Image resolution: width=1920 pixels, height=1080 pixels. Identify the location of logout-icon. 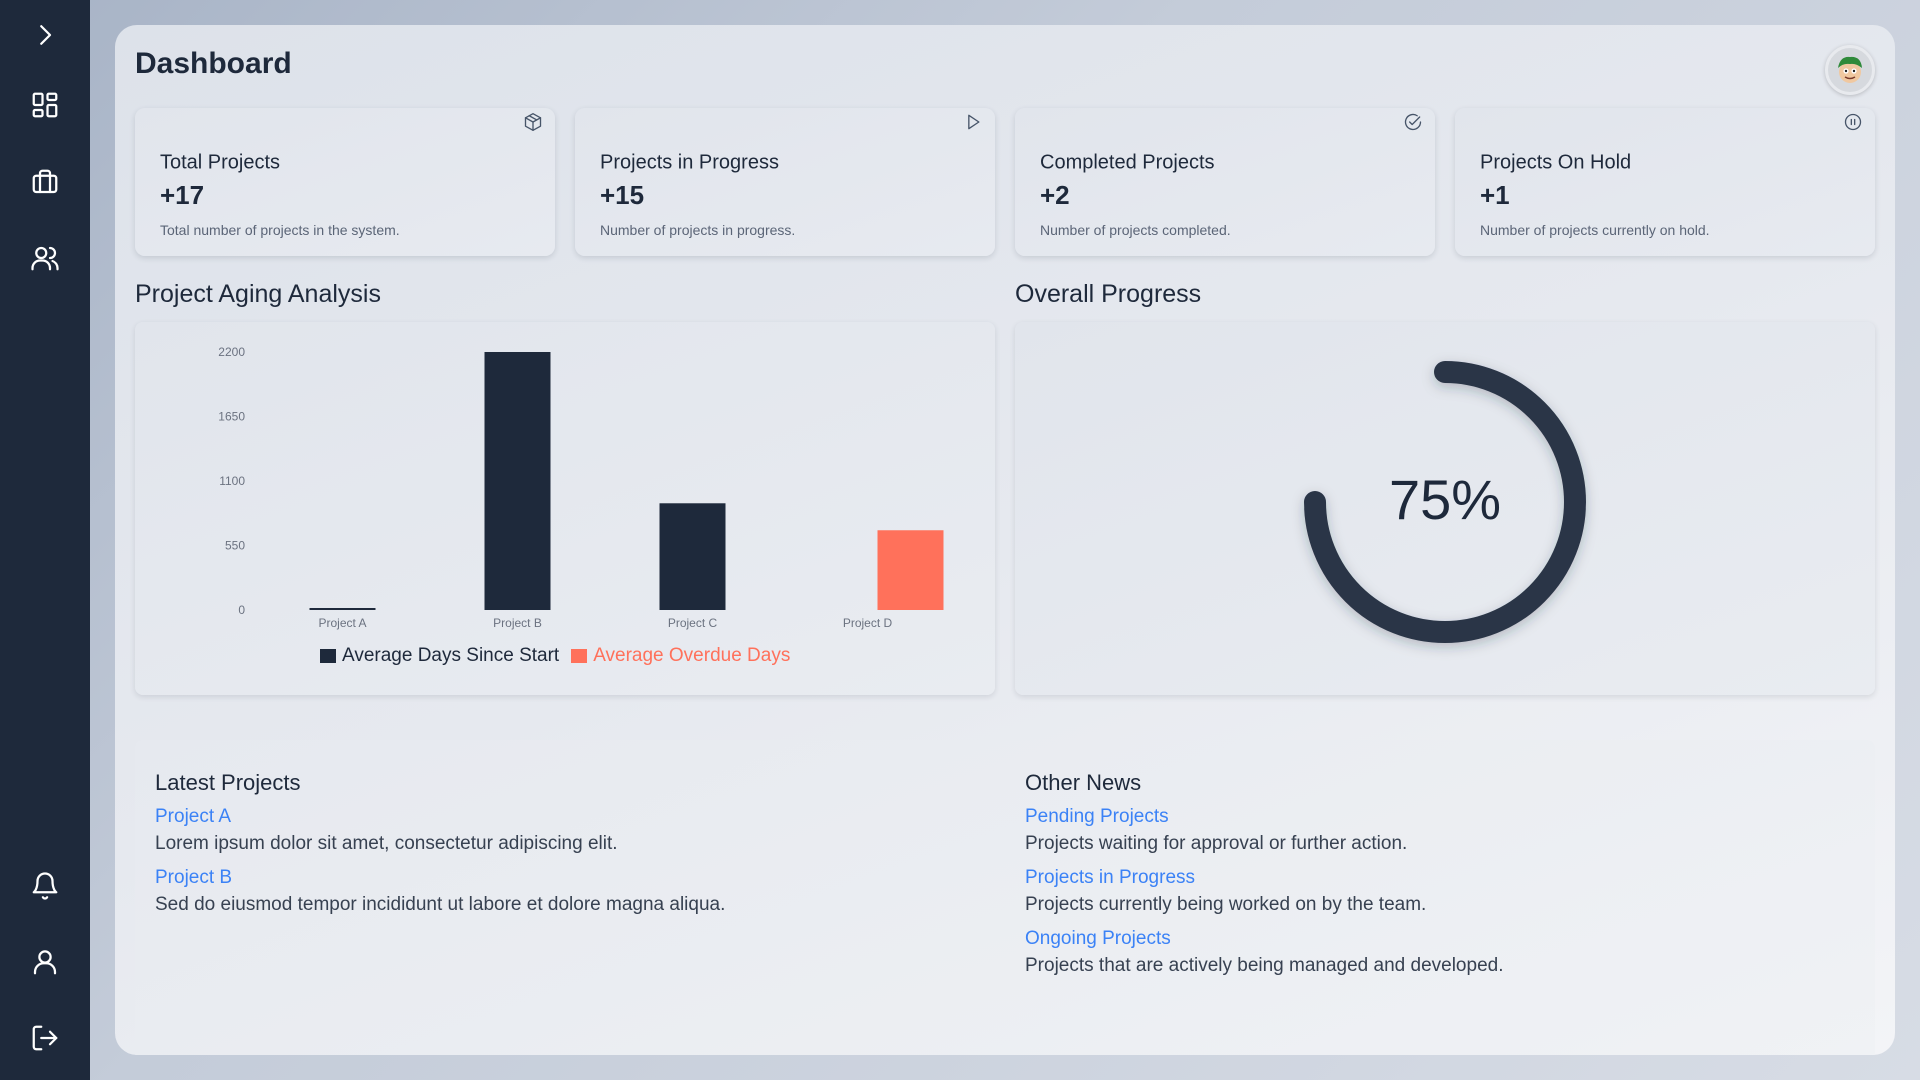
(45, 1038).